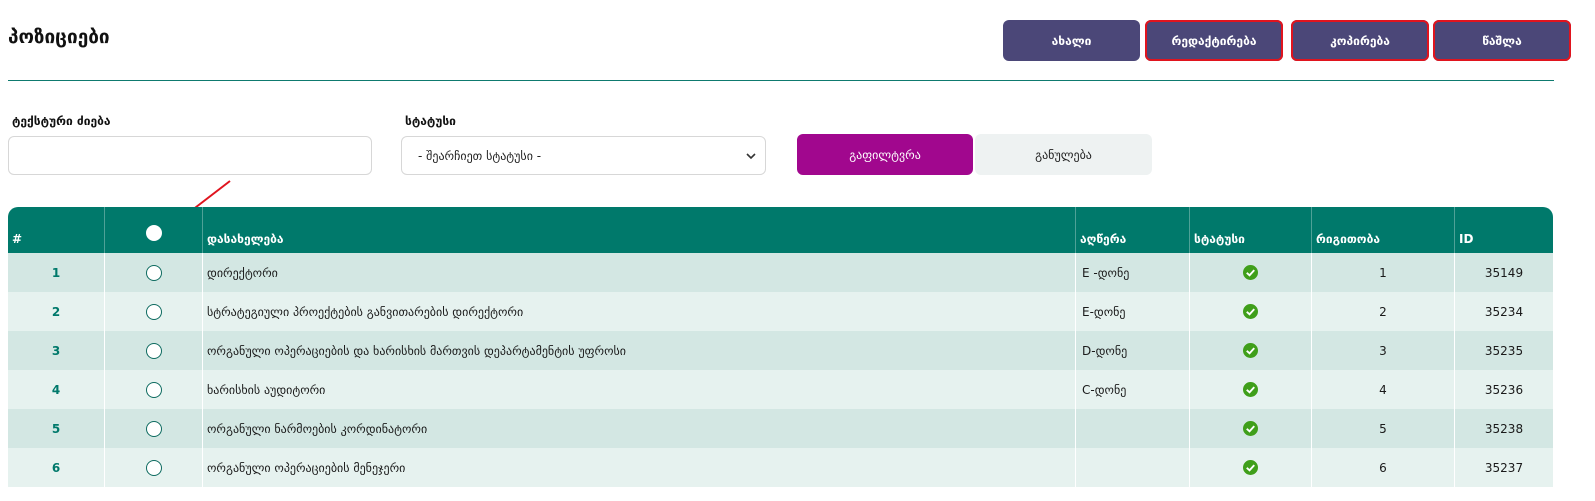 The height and width of the screenshot is (501, 1595). I want to click on row-number: 3, so click(56, 350).